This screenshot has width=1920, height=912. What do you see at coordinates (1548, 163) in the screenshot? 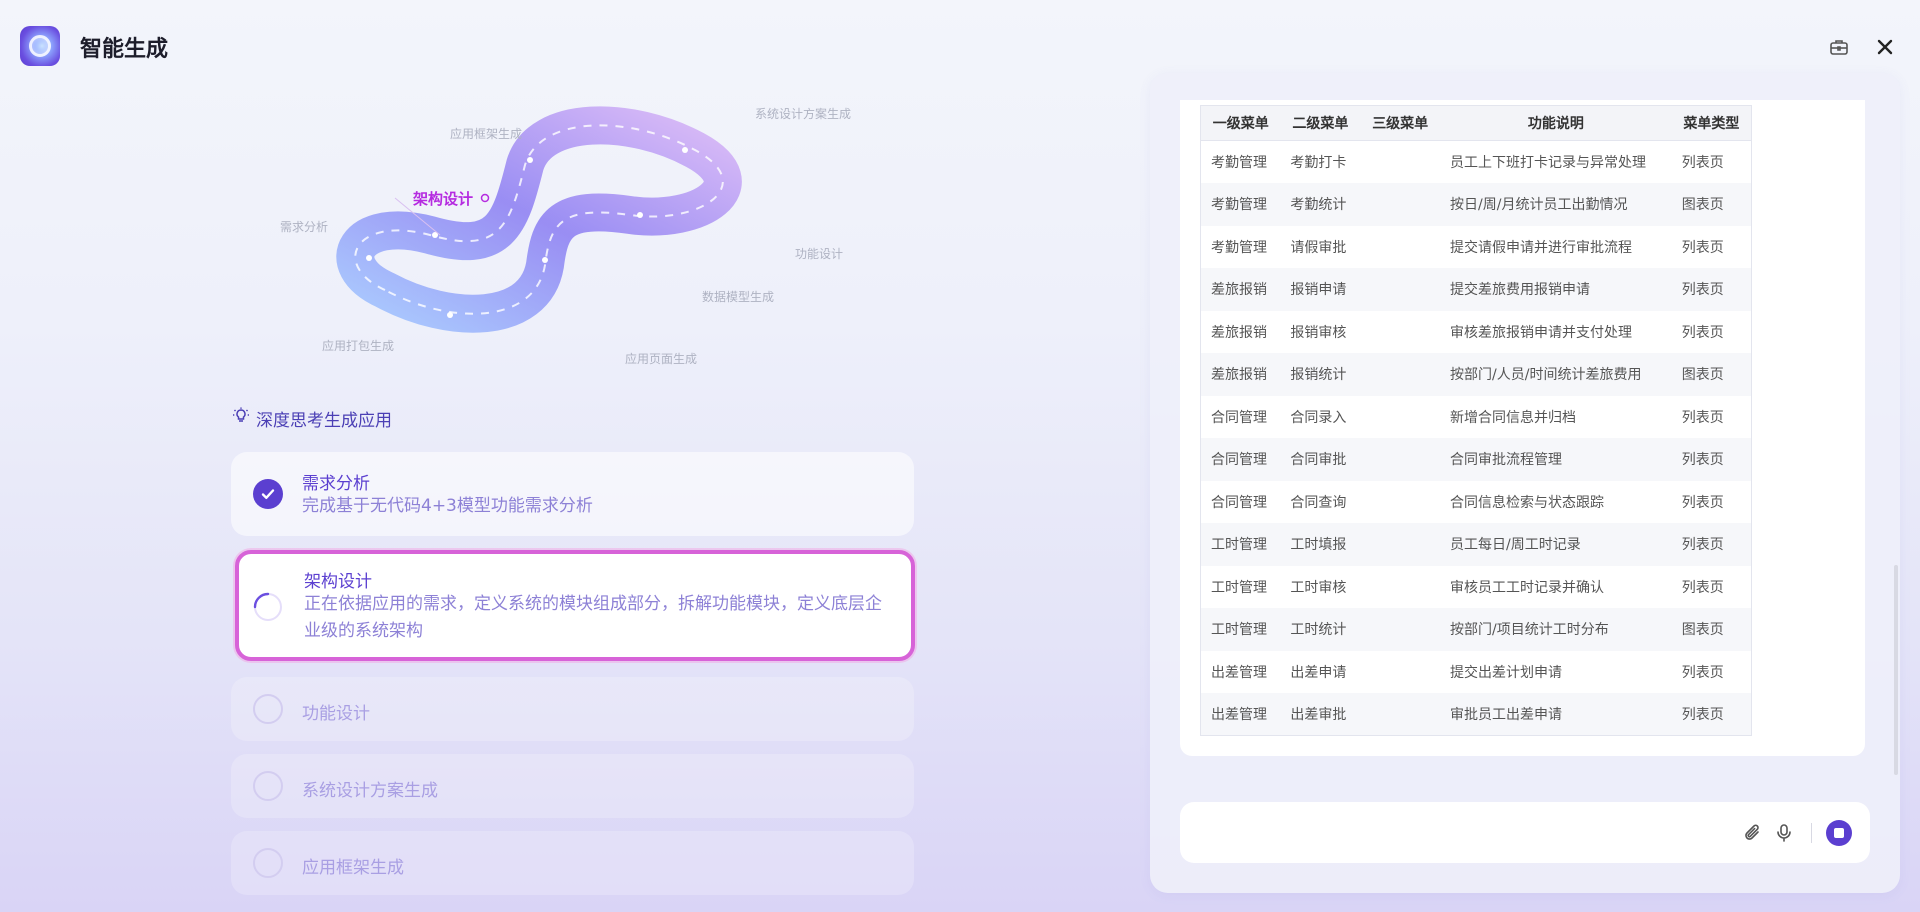
I see `table-cell: 员工上下班打卡记录与异常处理` at bounding box center [1548, 163].